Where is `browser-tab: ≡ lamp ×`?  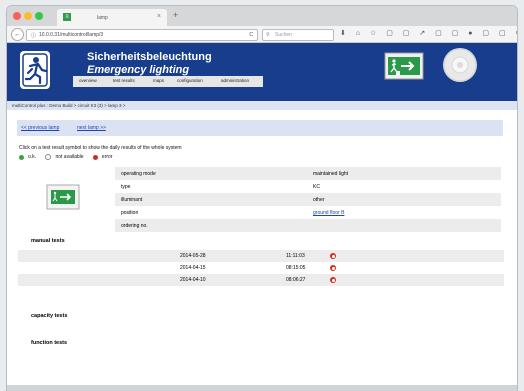 browser-tab: ≡ lamp × is located at coordinates (112, 17).